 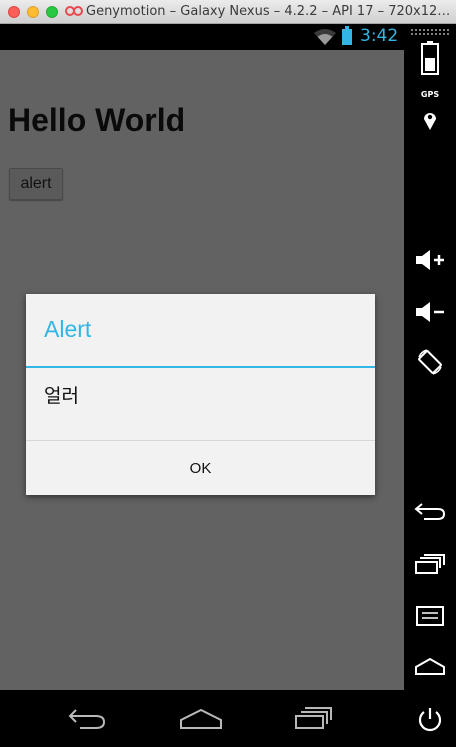 What do you see at coordinates (97, 120) in the screenshot?
I see `hello-heading: Hello World` at bounding box center [97, 120].